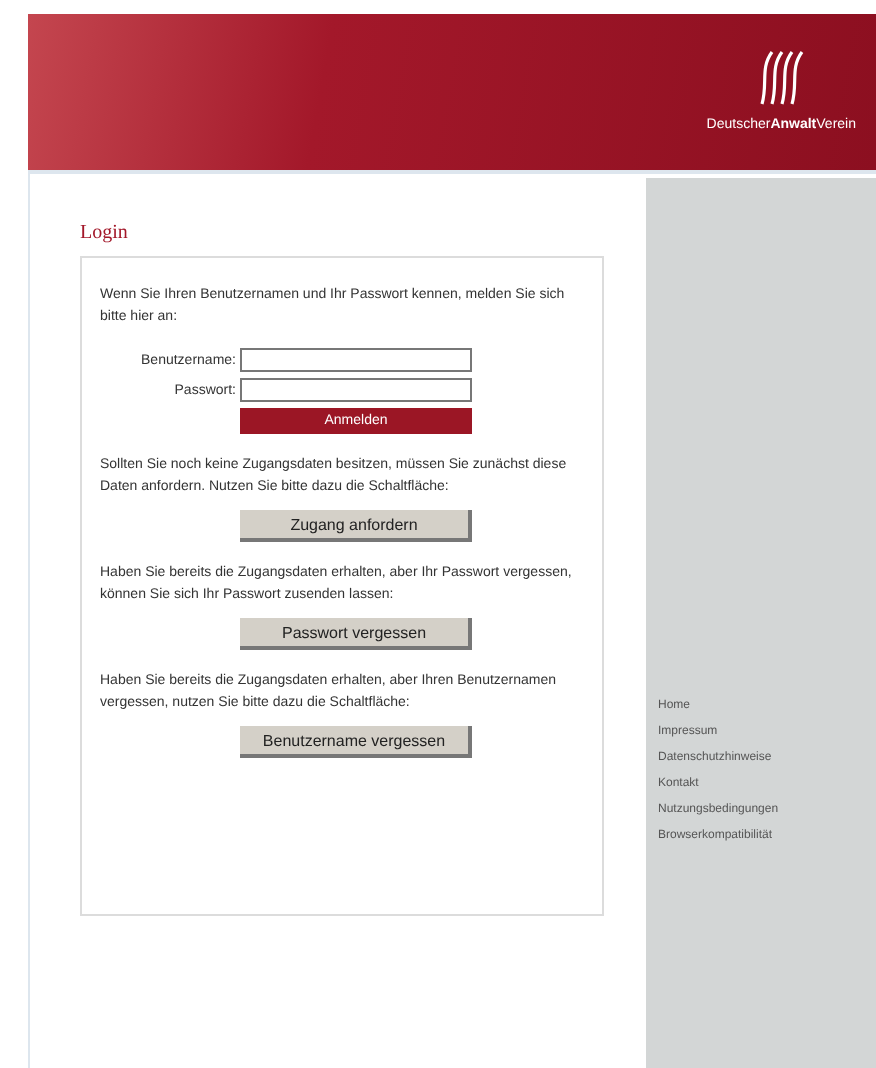 Image resolution: width=876 pixels, height=1068 pixels. I want to click on login-title: Login, so click(105, 234).